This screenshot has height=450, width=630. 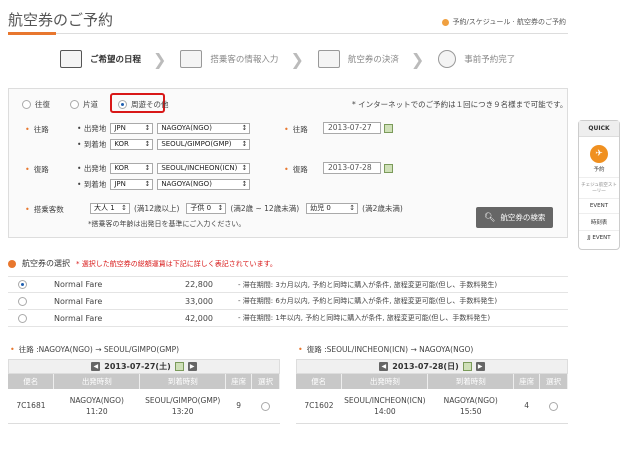 What do you see at coordinates (122, 104) in the screenshot?
I see `radio-multi` at bounding box center [122, 104].